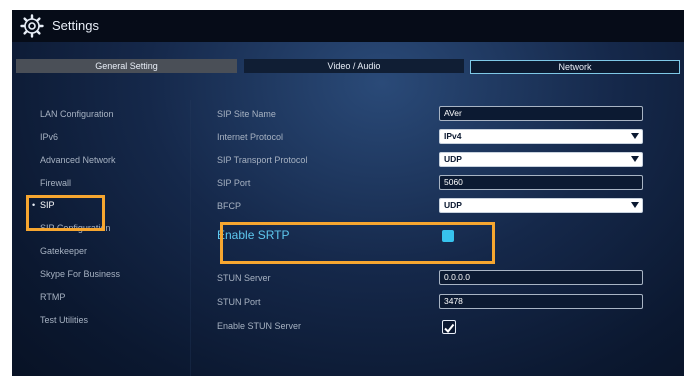 This screenshot has height=387, width=696. What do you see at coordinates (52, 297) in the screenshot?
I see `sidebar-item-rtmp: RTMP` at bounding box center [52, 297].